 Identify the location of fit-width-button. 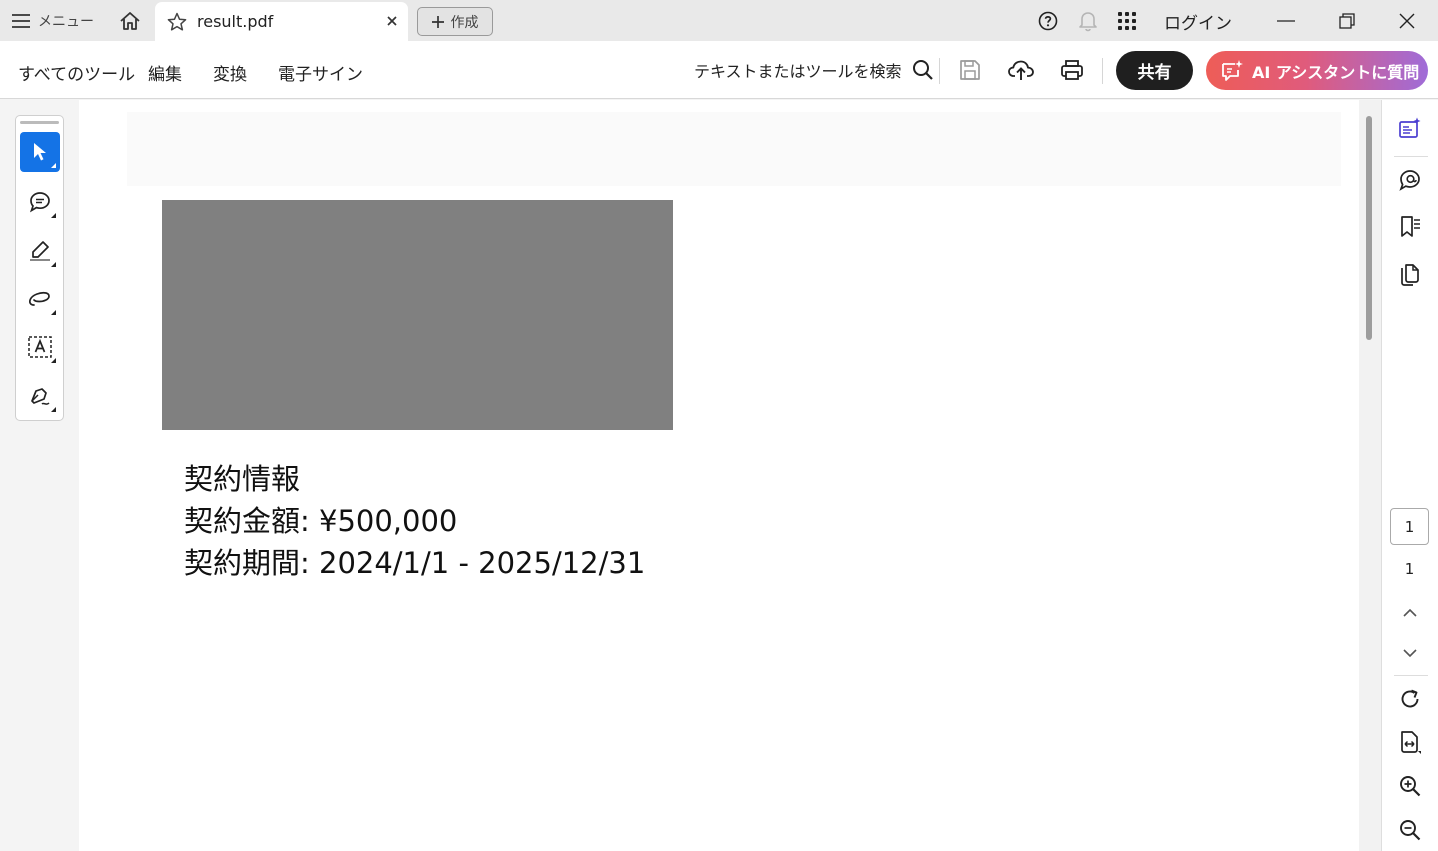
(1410, 742).